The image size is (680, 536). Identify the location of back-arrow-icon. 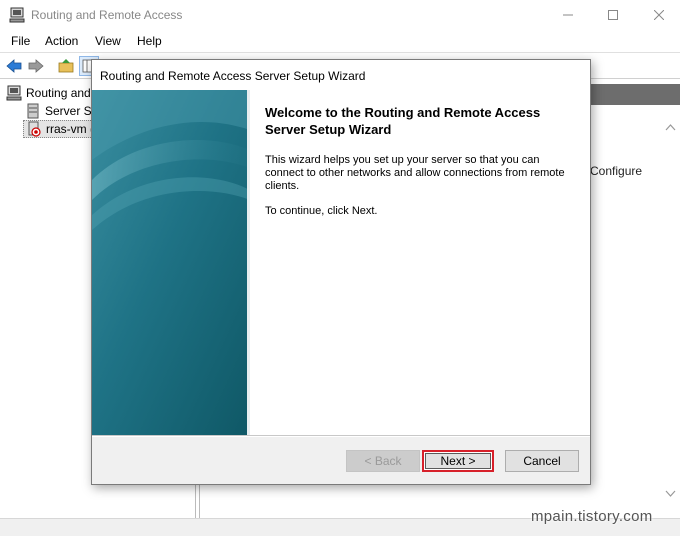
(14, 66).